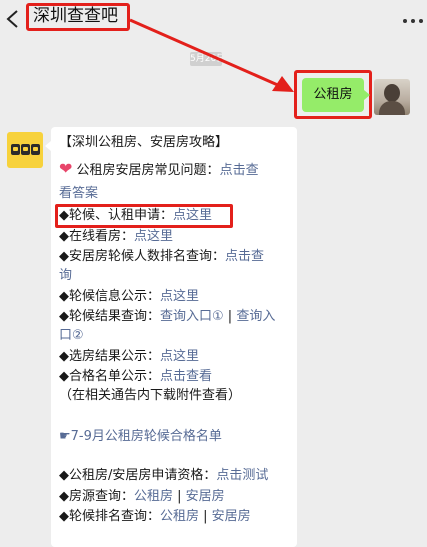  Describe the element at coordinates (75, 16) in the screenshot. I see `chat-title: 深圳查查吧` at that location.